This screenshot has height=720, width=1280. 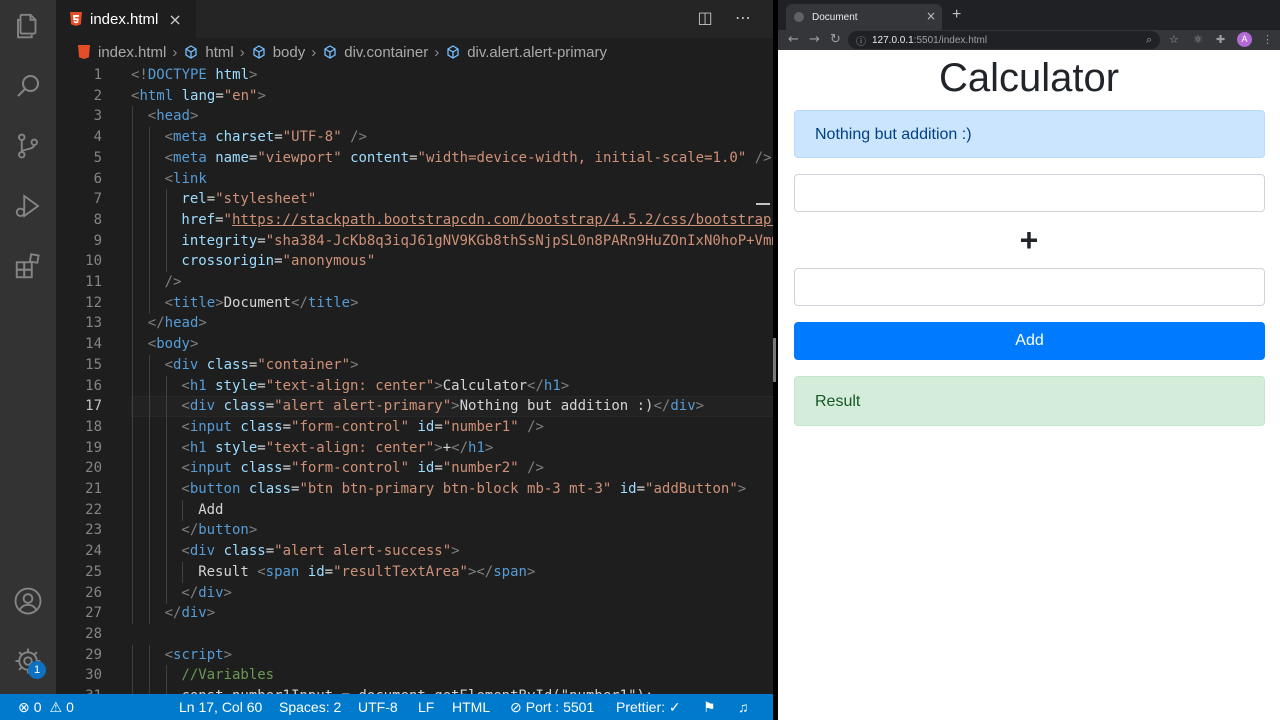 What do you see at coordinates (414, 96) in the screenshot?
I see `code-line: 2 <html lang="en">` at bounding box center [414, 96].